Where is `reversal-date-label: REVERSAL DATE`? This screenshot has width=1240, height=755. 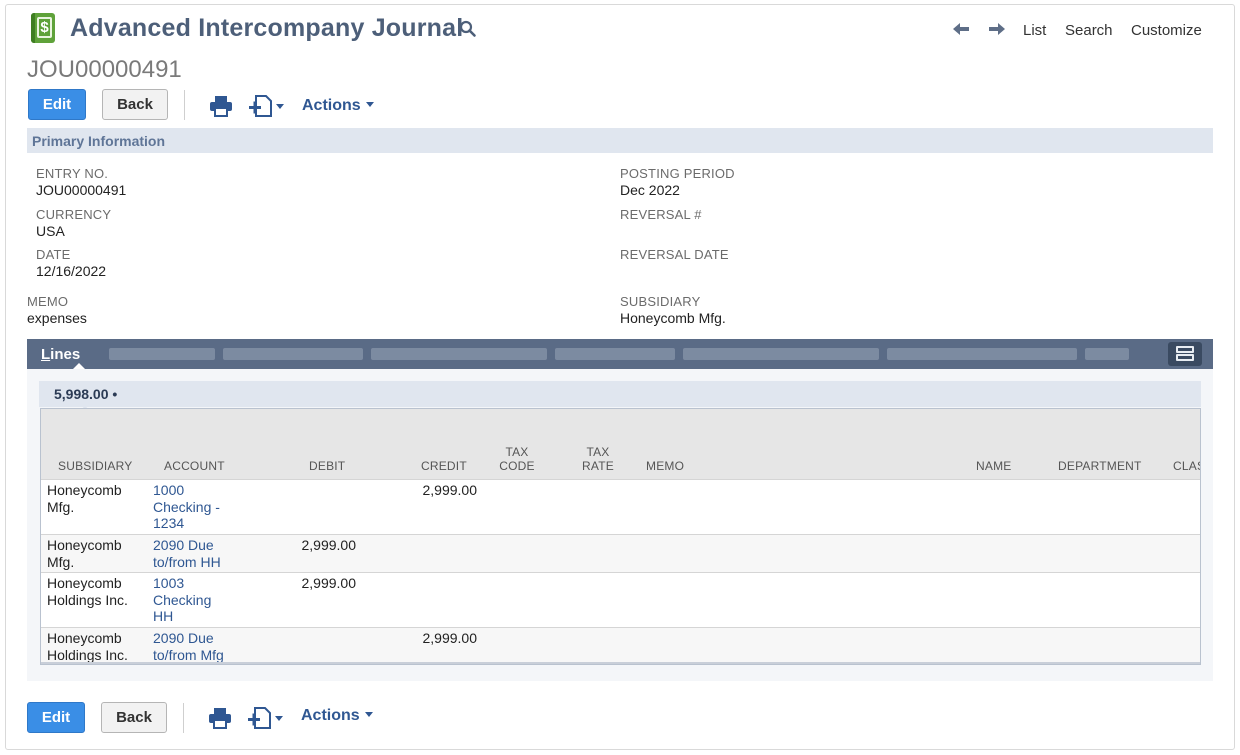
reversal-date-label: REVERSAL DATE is located at coordinates (674, 254).